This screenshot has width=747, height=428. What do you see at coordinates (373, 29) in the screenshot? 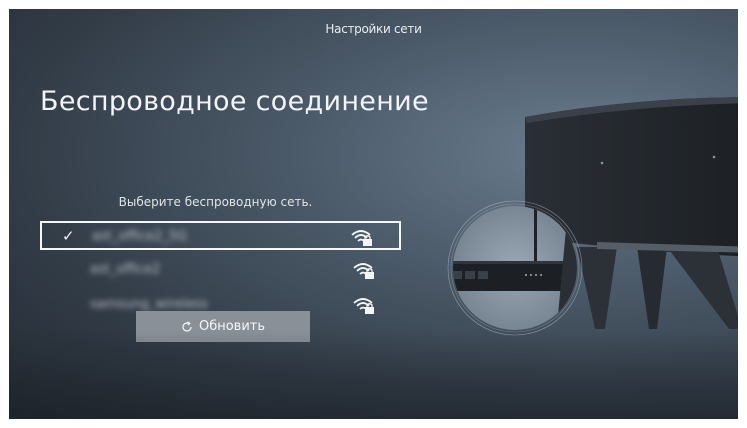
I see `header-title: Настройки сети` at bounding box center [373, 29].